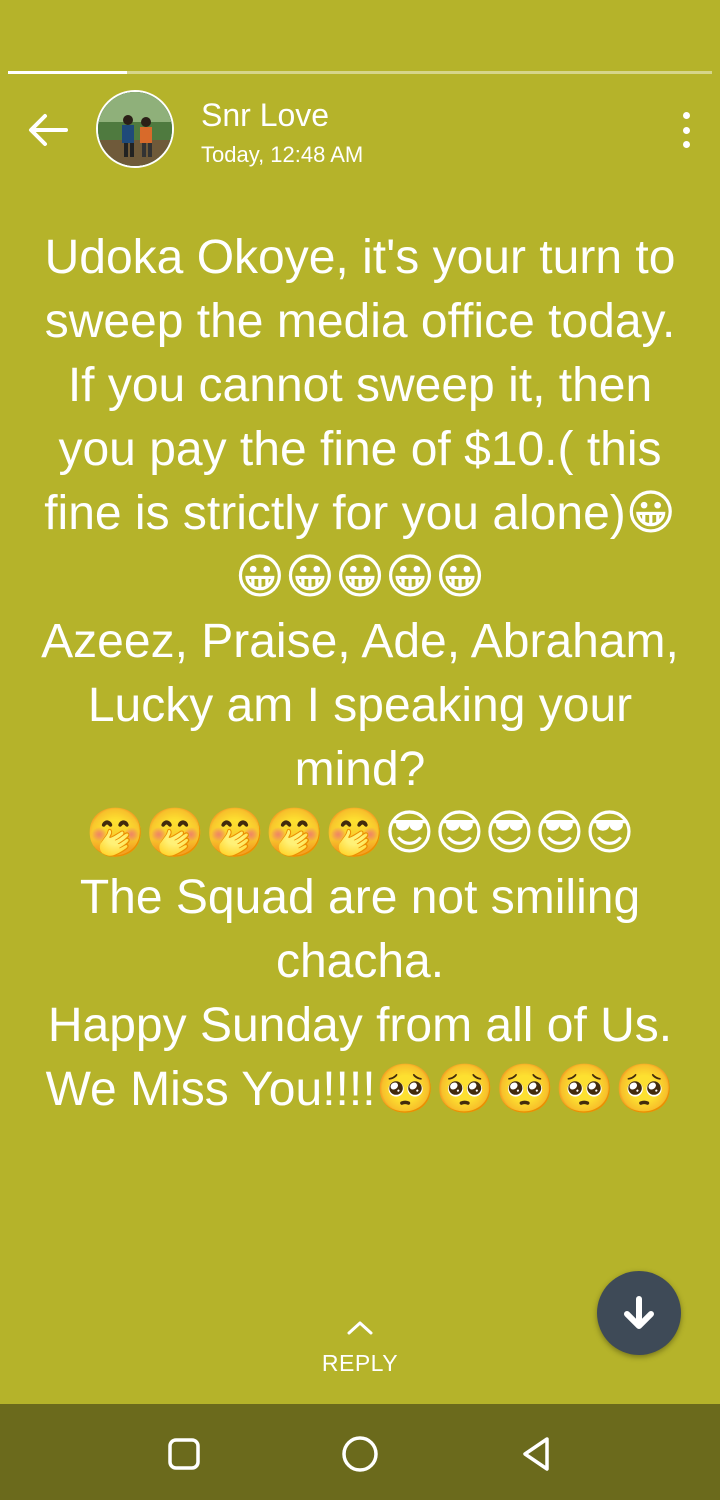  I want to click on scroll-down-button, so click(639, 1313).